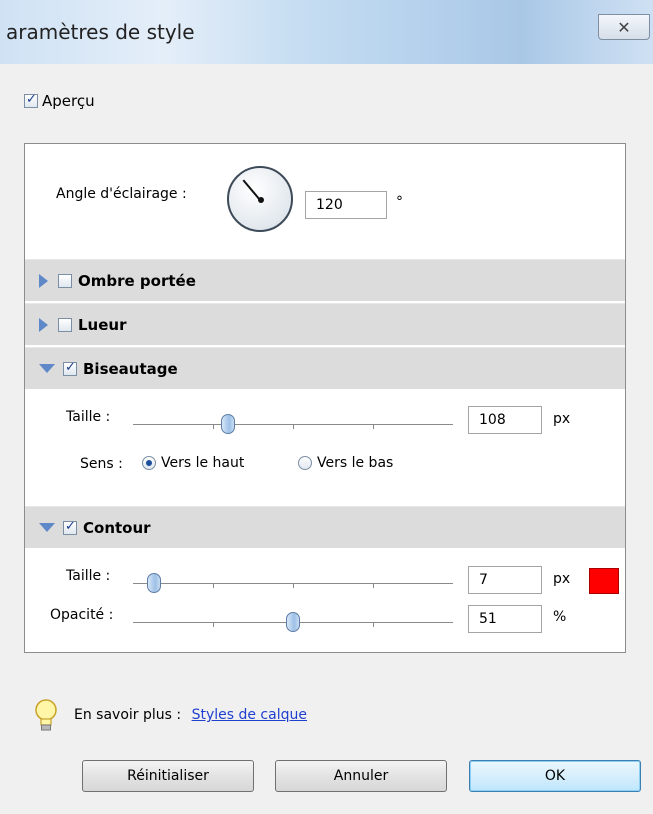  I want to click on ombre-portee-checkbox, so click(65, 280).